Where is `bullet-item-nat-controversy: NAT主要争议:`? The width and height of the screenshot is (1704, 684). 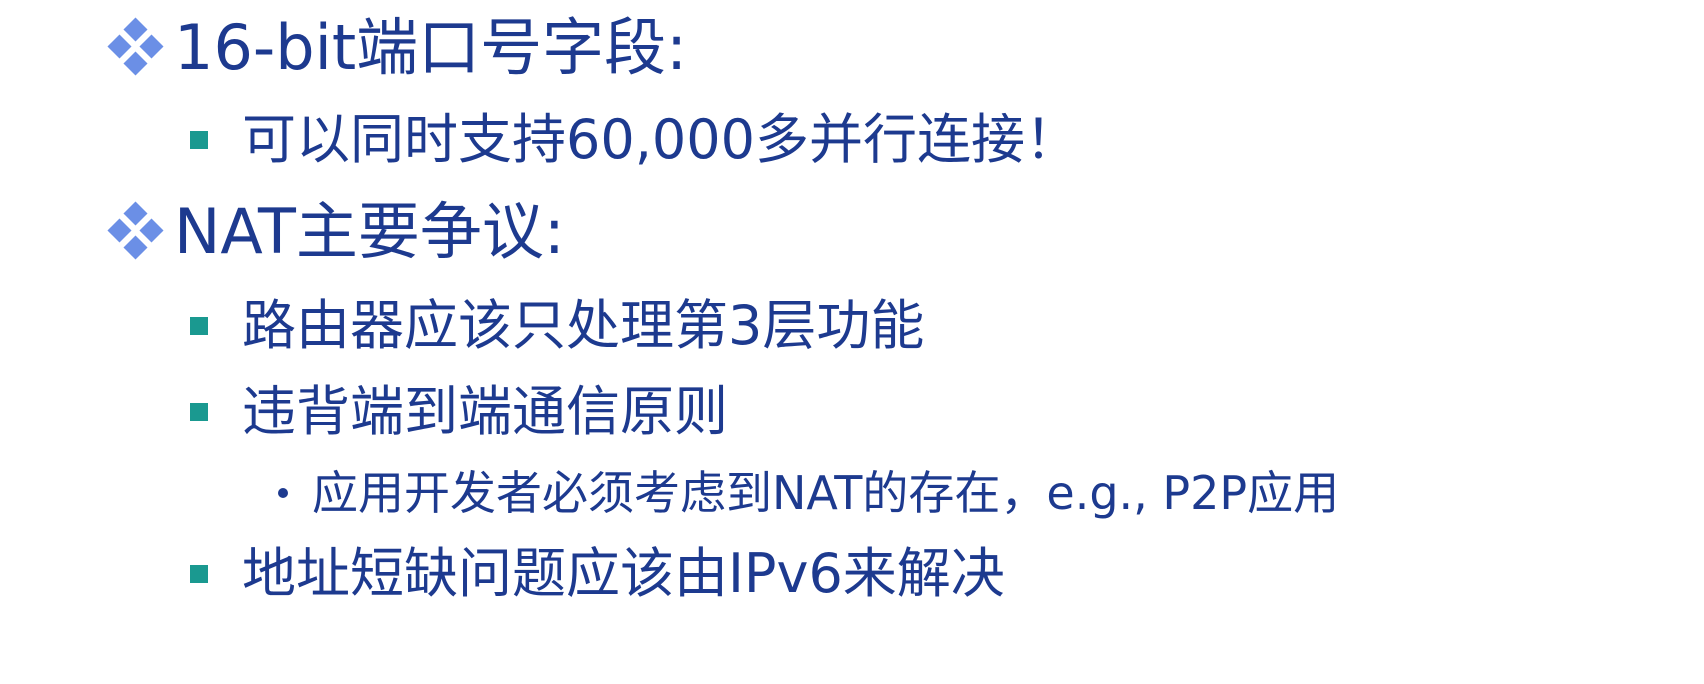 bullet-item-nat-controversy: NAT主要争议: is located at coordinates (336, 231).